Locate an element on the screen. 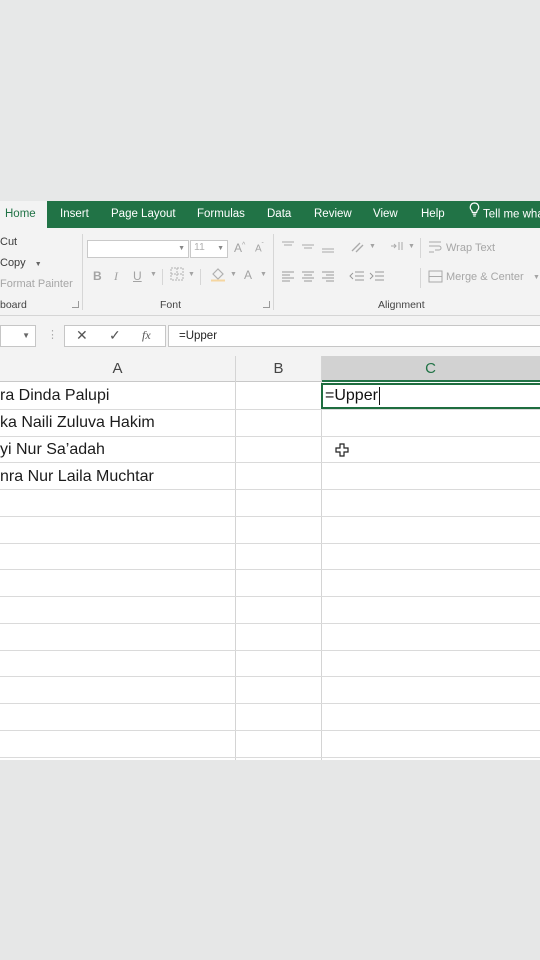 This screenshot has height=960, width=540. wrap-text-button: Wrap Text is located at coordinates (470, 248).